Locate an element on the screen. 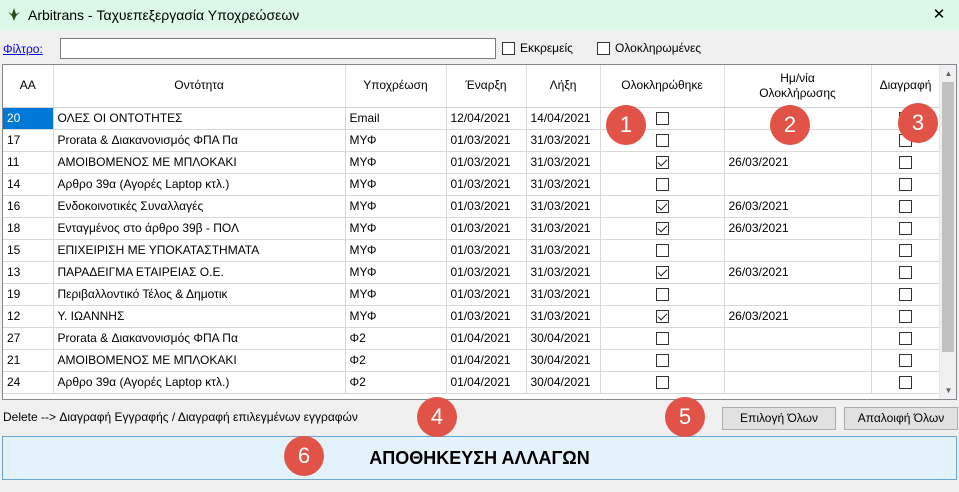  filter-link: Φίλτρο: is located at coordinates (23, 49).